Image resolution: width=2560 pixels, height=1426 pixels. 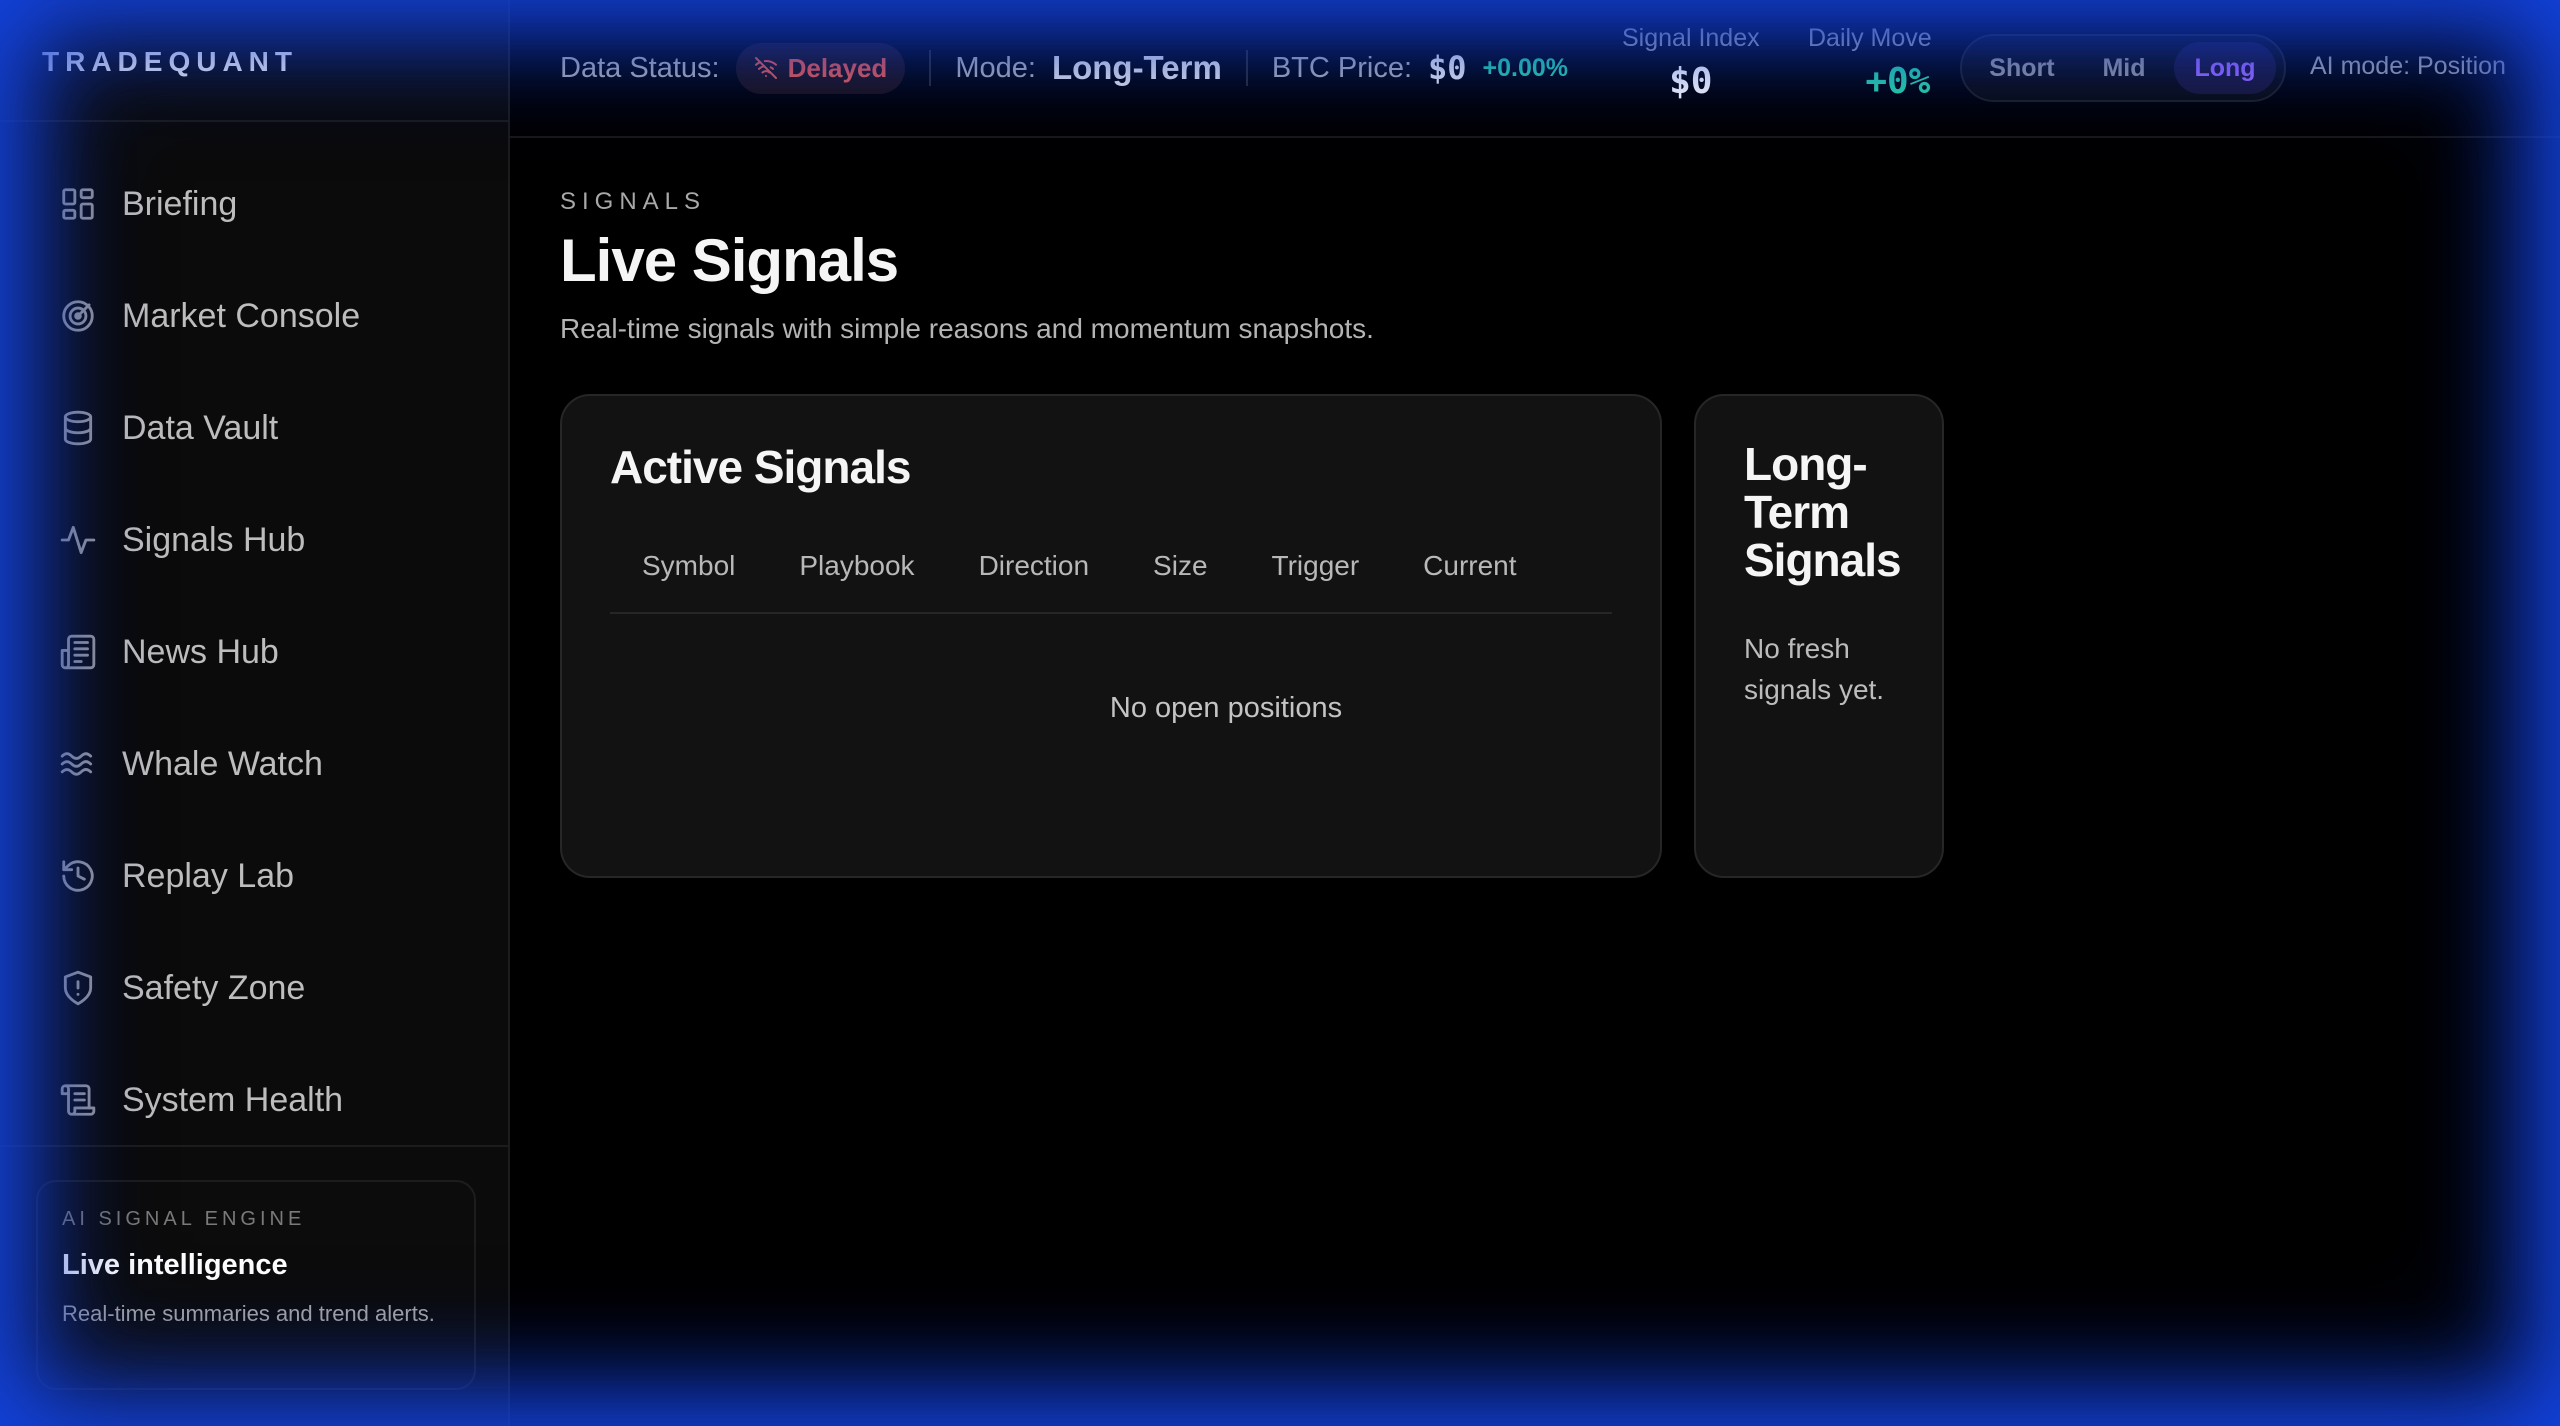 What do you see at coordinates (78, 764) in the screenshot?
I see `waves-icon` at bounding box center [78, 764].